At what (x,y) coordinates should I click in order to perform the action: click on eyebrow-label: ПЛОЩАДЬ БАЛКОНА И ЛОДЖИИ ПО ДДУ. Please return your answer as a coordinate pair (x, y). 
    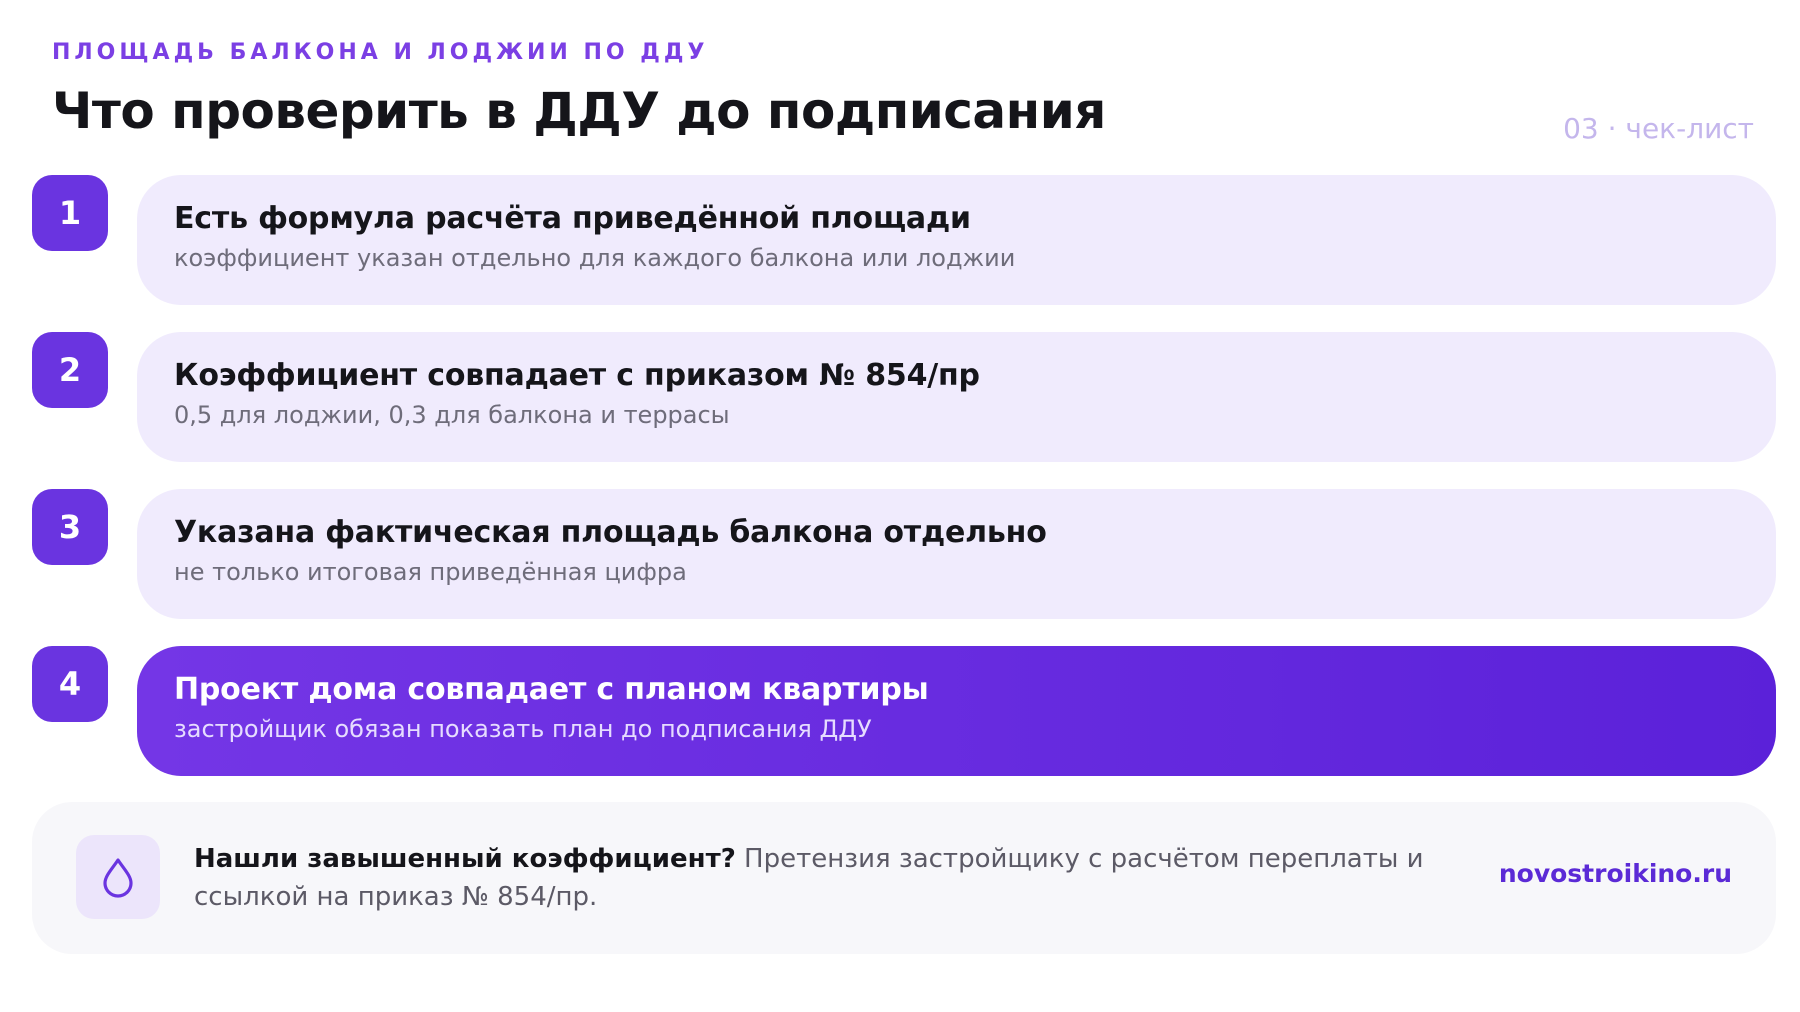
    Looking at the image, I should click on (380, 52).